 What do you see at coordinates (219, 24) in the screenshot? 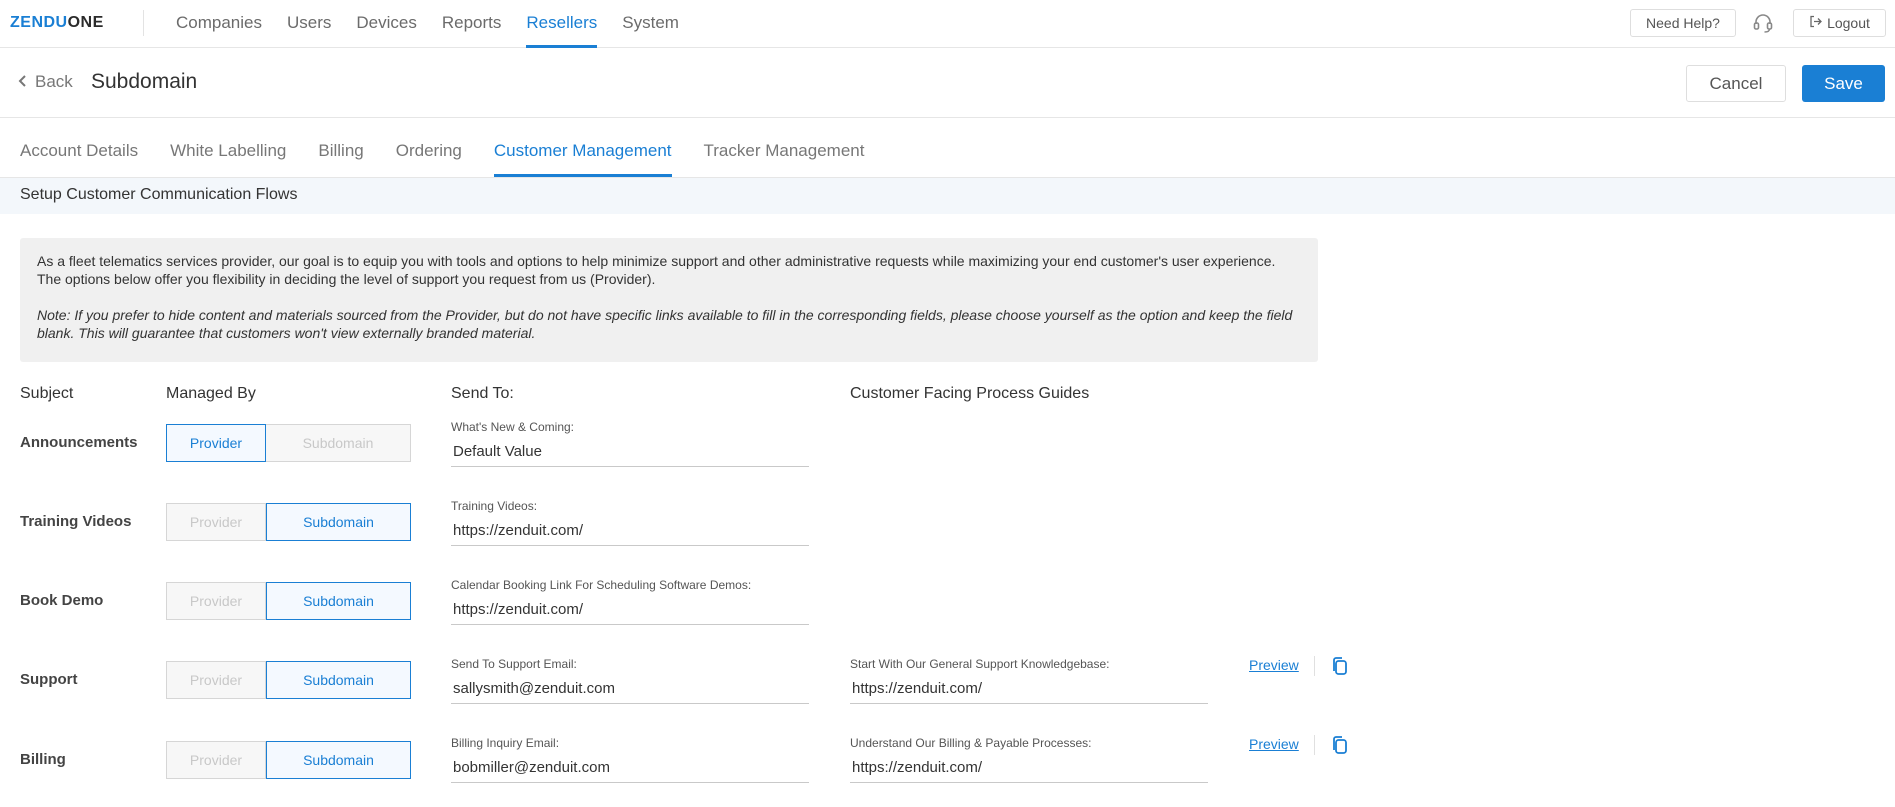
I see `nav-item-companies: Companies` at bounding box center [219, 24].